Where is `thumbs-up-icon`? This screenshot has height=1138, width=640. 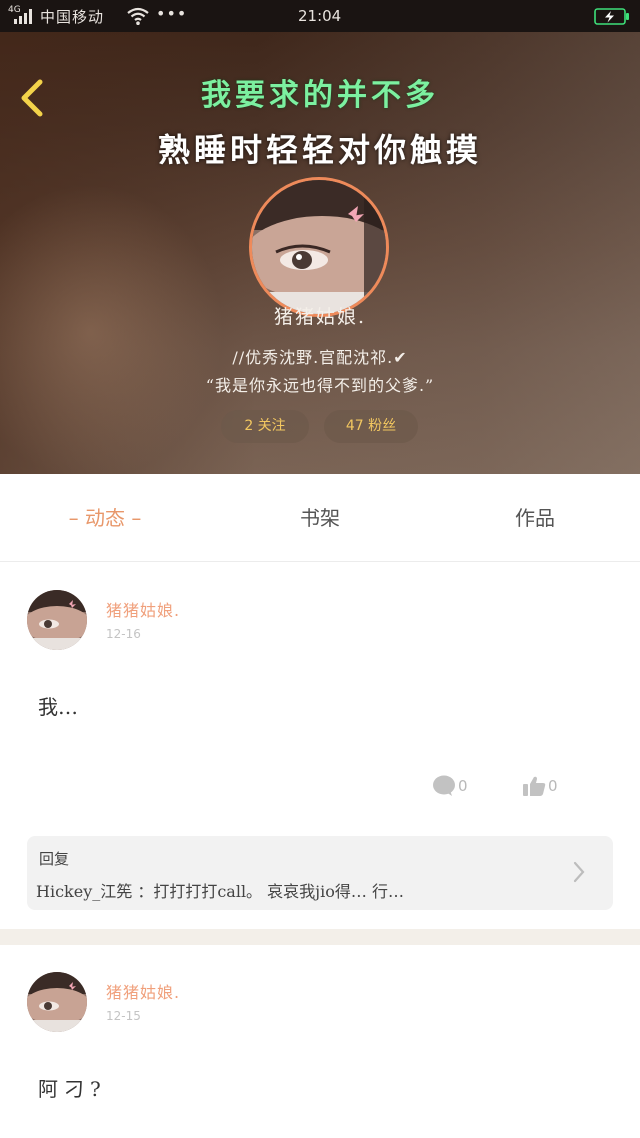 thumbs-up-icon is located at coordinates (534, 786).